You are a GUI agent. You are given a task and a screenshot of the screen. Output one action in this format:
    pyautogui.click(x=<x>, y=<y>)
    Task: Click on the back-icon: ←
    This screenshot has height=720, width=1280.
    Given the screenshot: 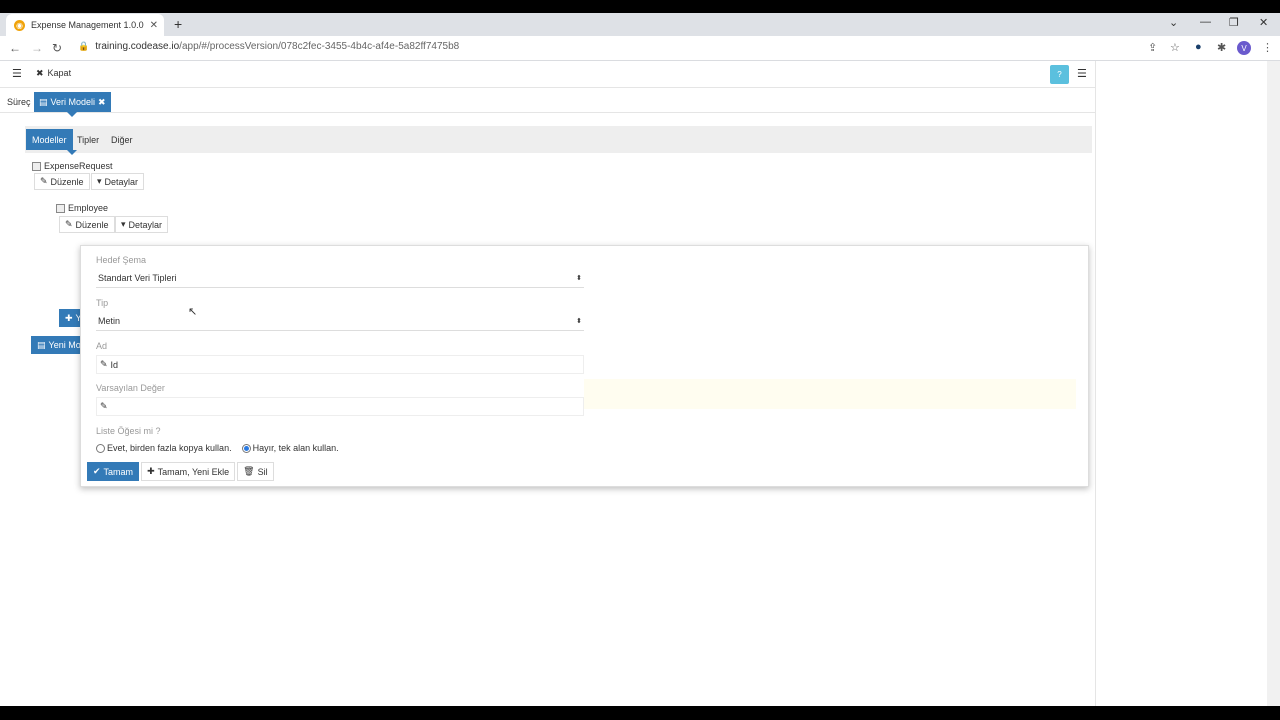 What is the action you would take?
    pyautogui.click(x=15, y=48)
    